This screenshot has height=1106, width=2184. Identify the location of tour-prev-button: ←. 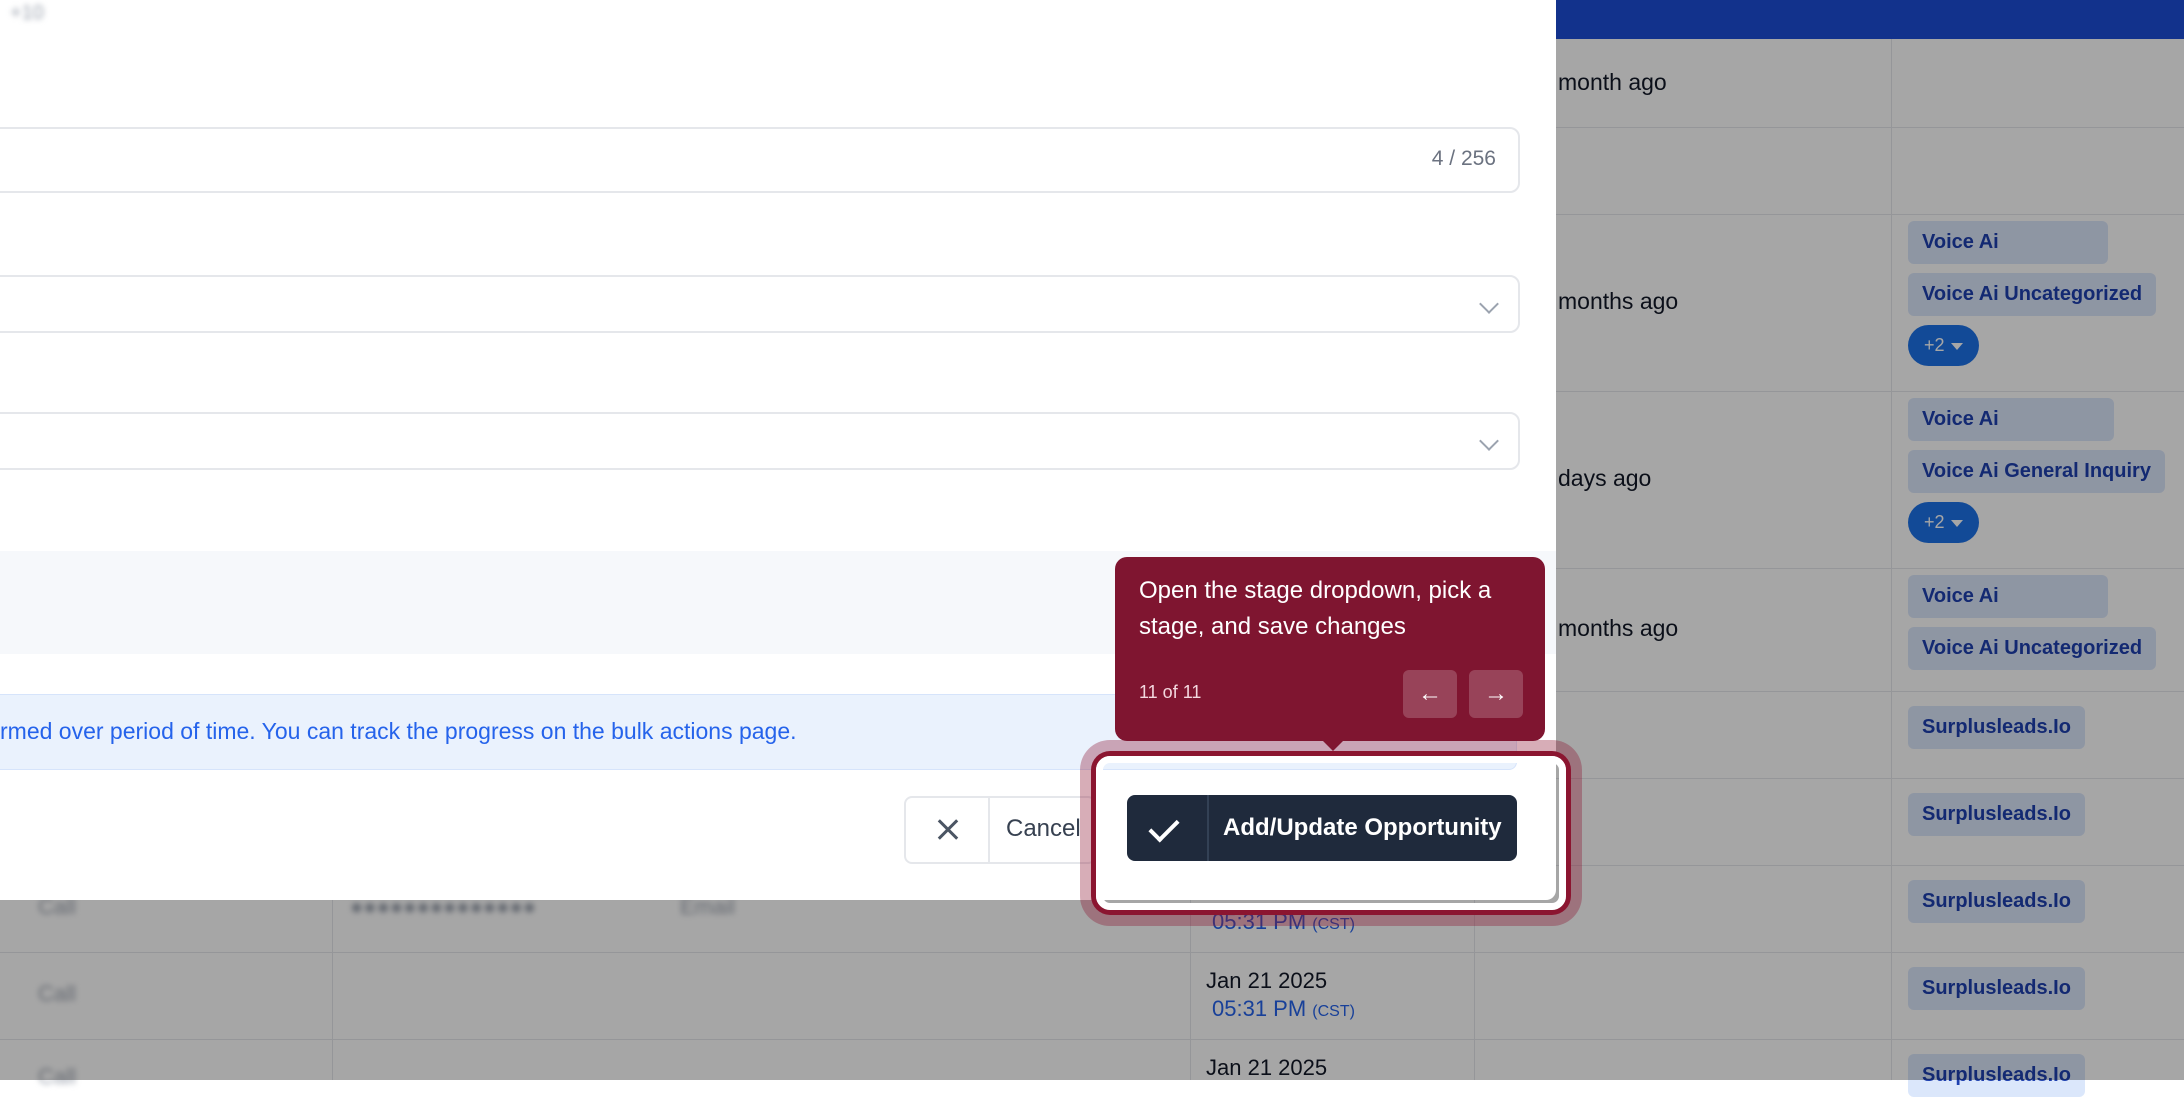
(1430, 694).